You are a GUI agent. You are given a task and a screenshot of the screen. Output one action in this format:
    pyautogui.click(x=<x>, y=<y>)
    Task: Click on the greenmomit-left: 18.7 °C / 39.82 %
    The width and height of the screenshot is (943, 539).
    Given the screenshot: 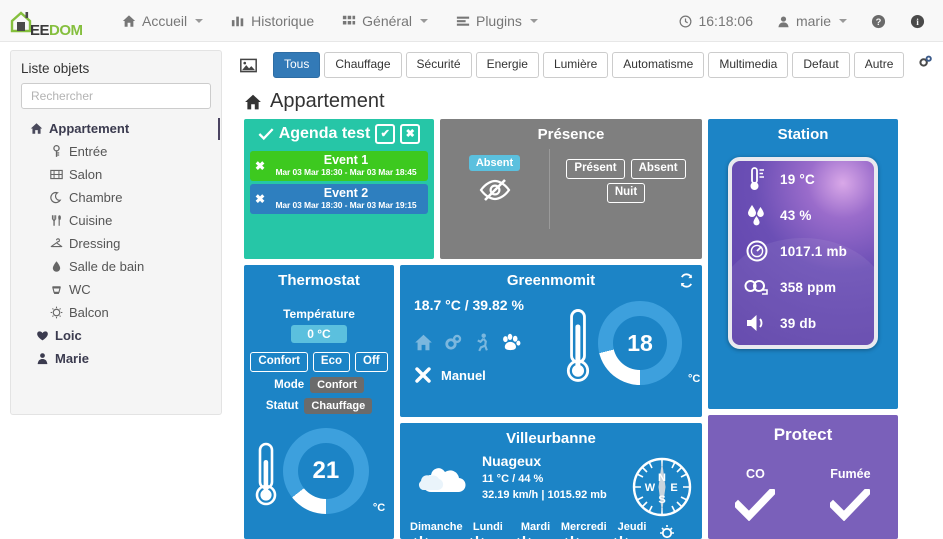 What is the action you would take?
    pyautogui.click(x=489, y=341)
    